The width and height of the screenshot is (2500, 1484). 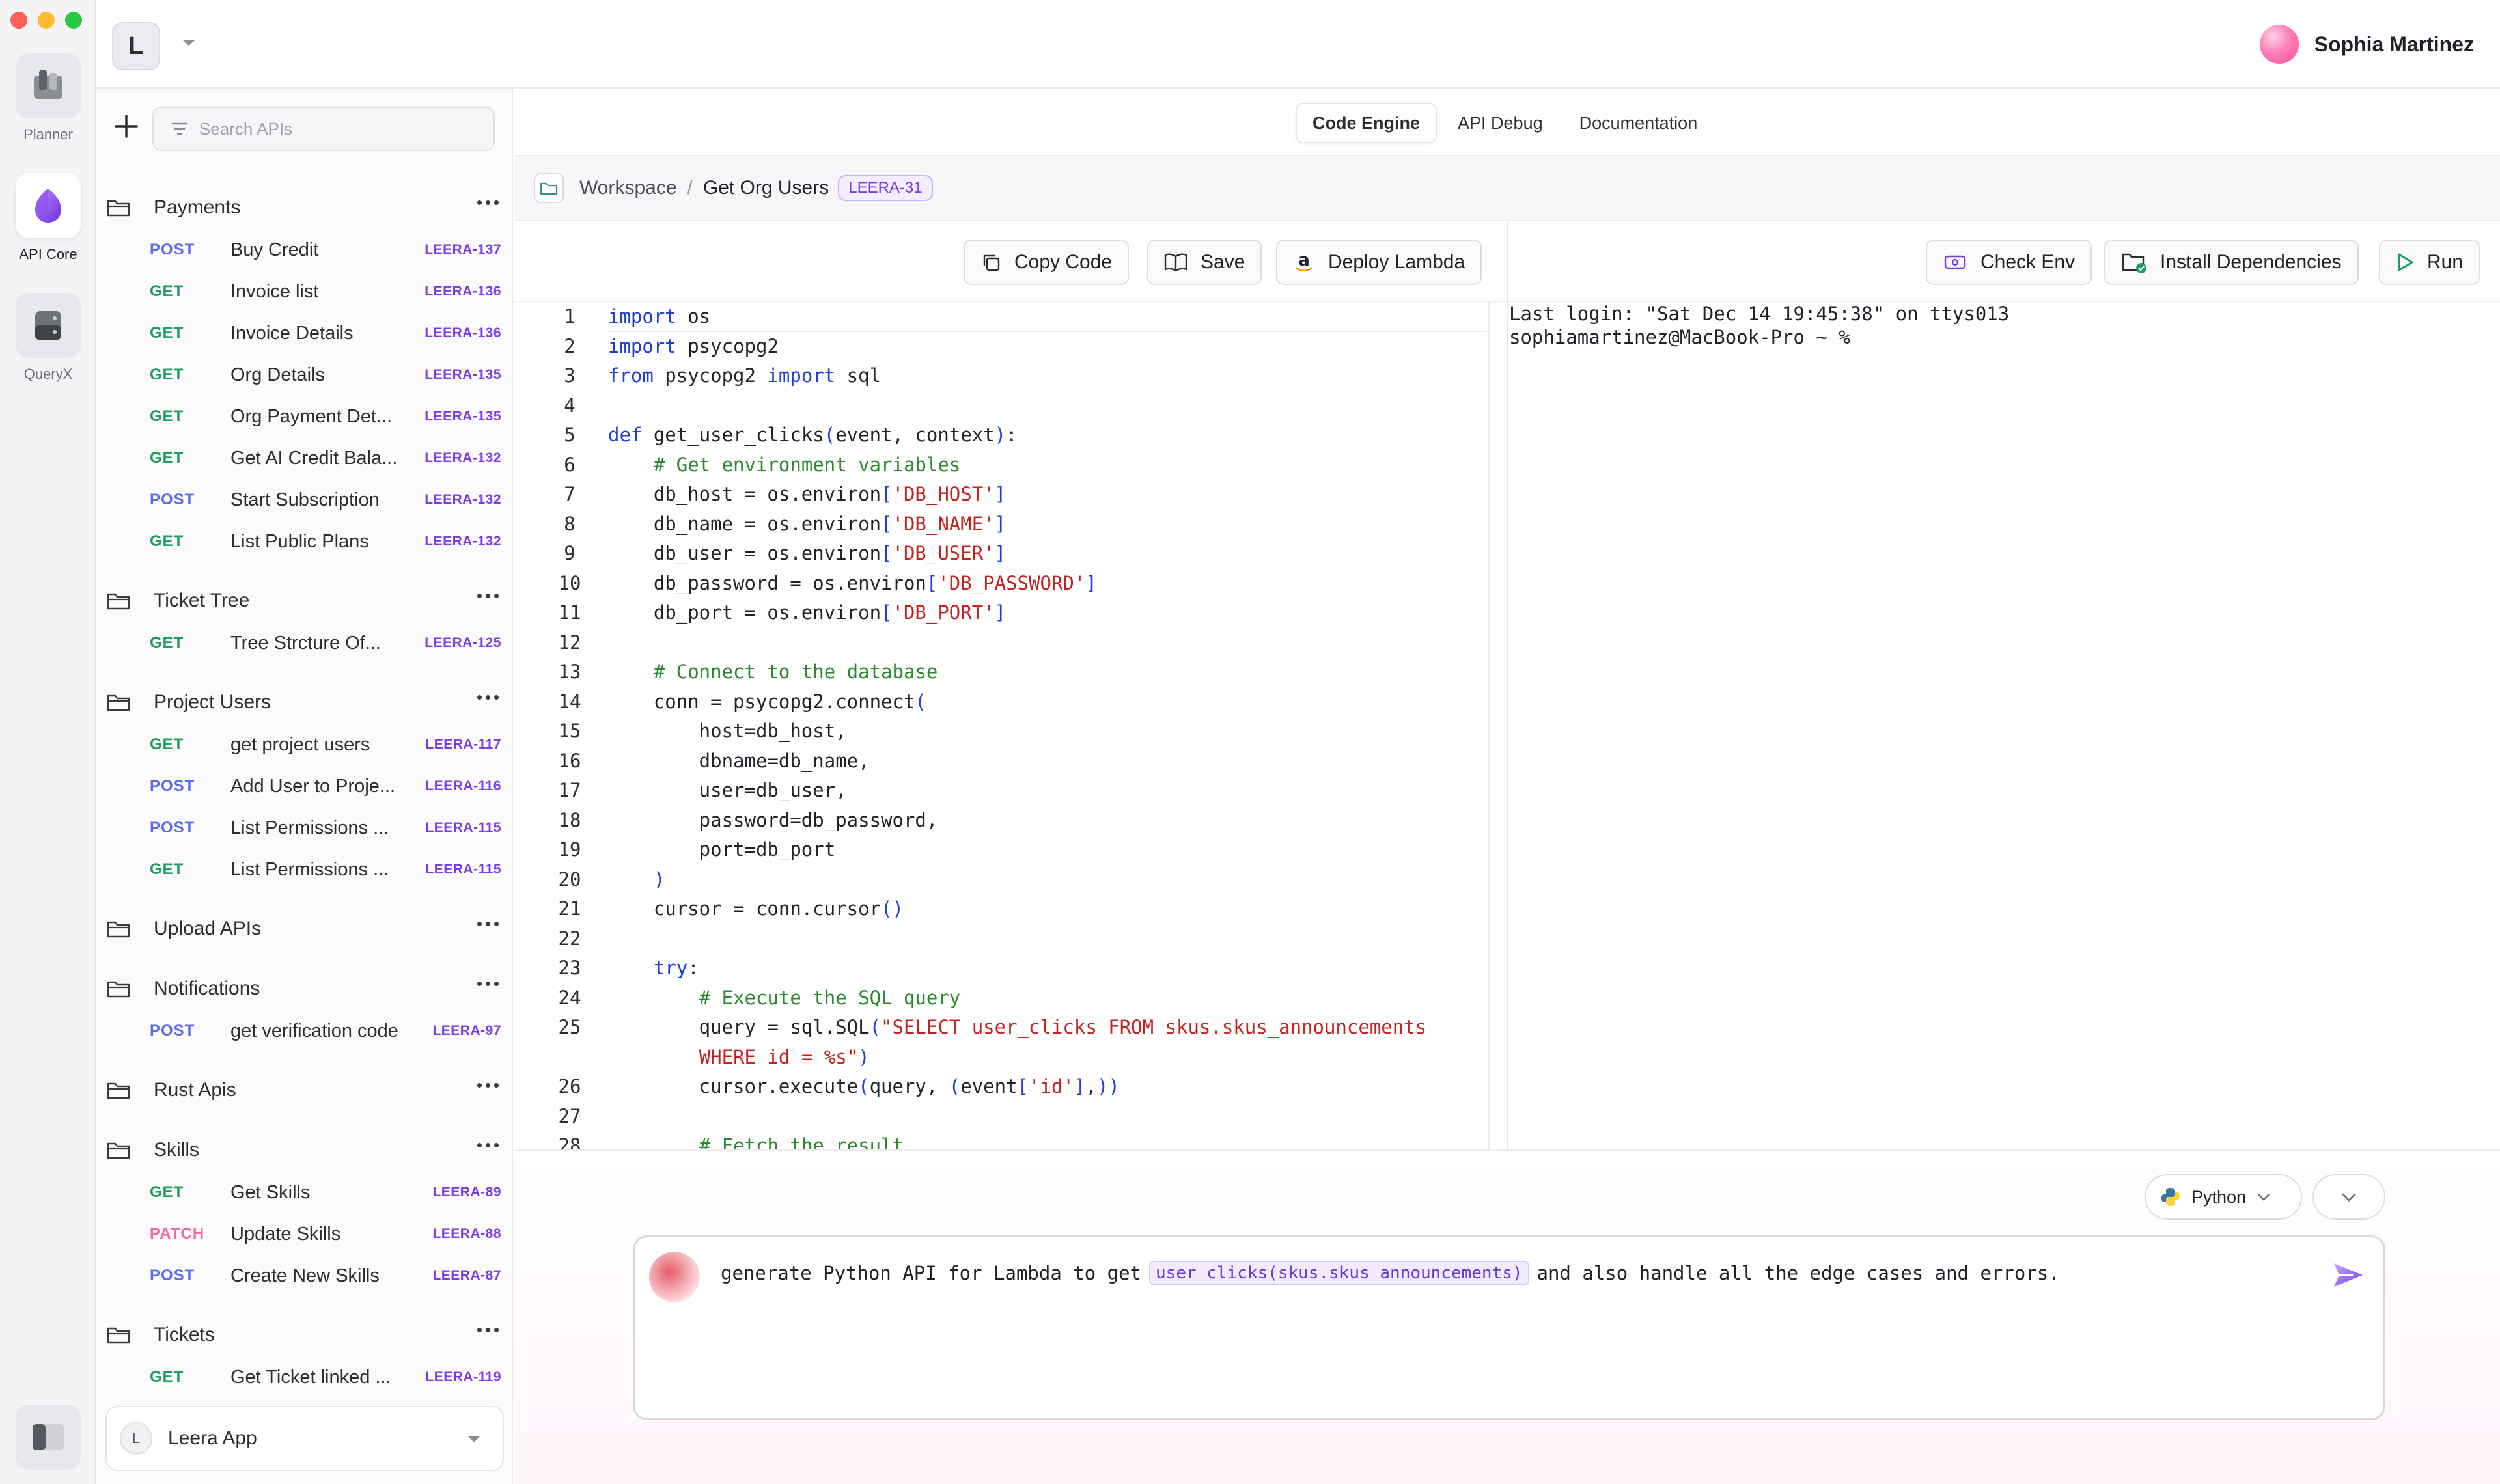 I want to click on api-core-icon, so click(x=48, y=206).